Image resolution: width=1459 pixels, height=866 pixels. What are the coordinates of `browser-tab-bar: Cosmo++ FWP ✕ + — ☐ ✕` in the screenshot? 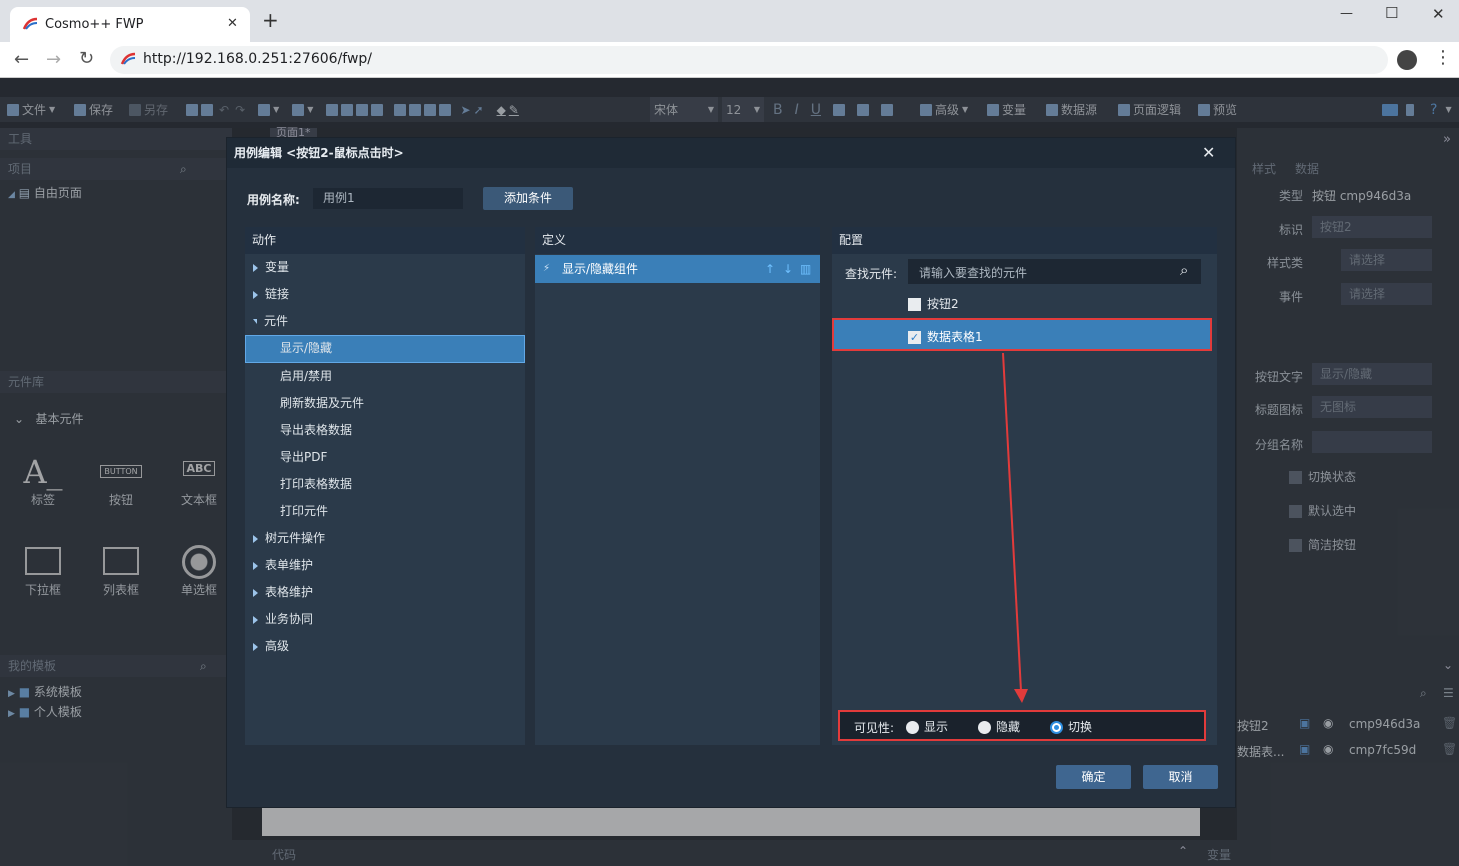 It's located at (729, 21).